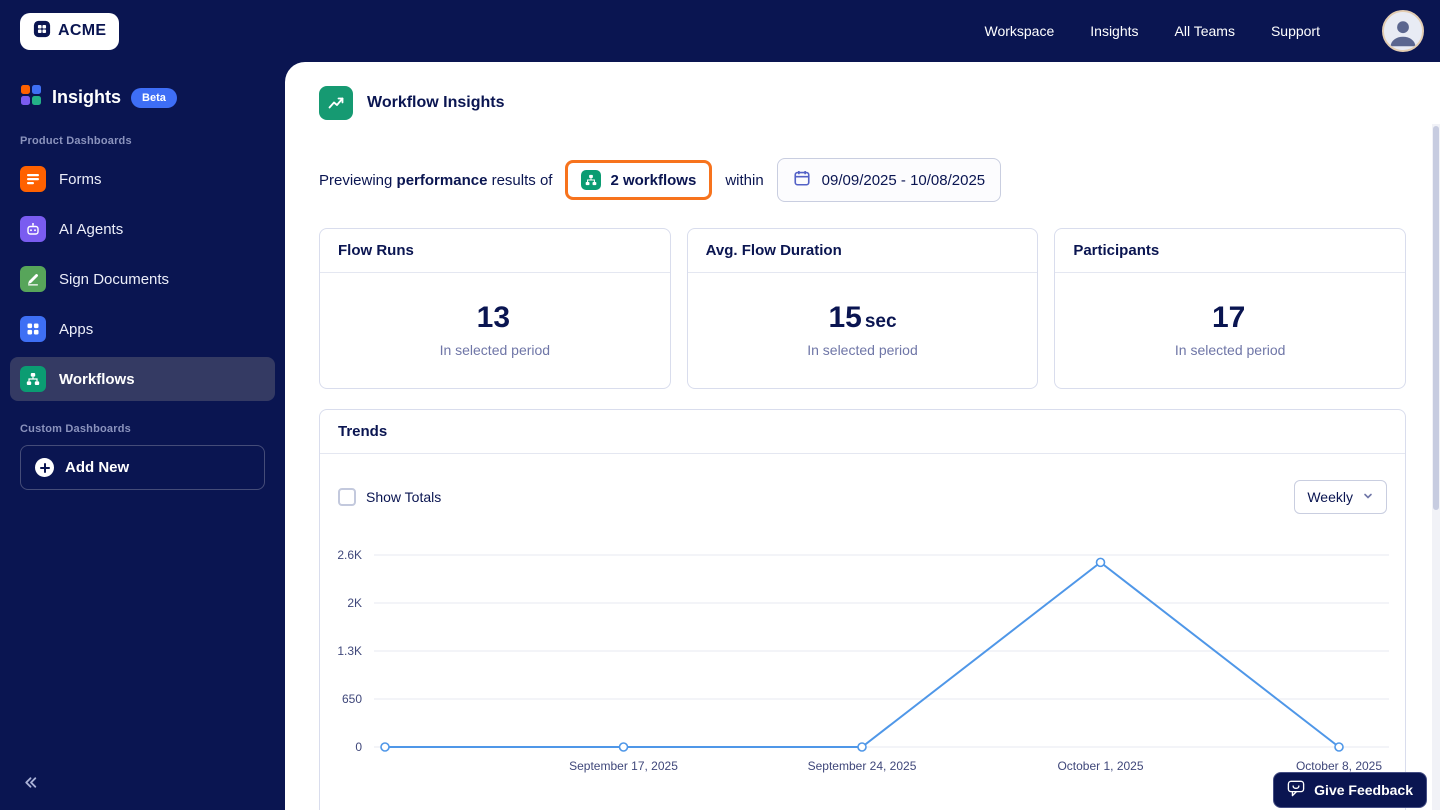 This screenshot has width=1440, height=810. I want to click on acme-logo: ACME, so click(70, 31).